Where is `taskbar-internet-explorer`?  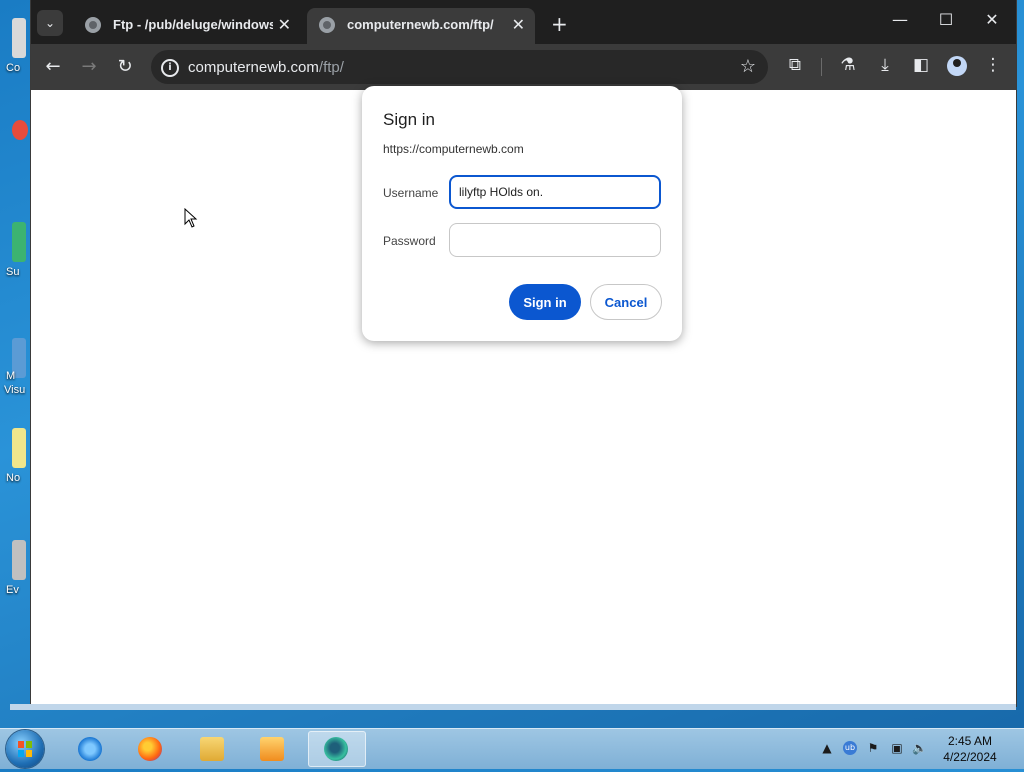
taskbar-internet-explorer is located at coordinates (90, 749).